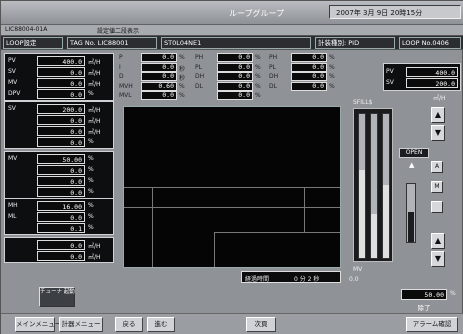 The width and height of the screenshot is (463, 334). Describe the element at coordinates (13, 205) in the screenshot. I see `value-label: MH` at that location.